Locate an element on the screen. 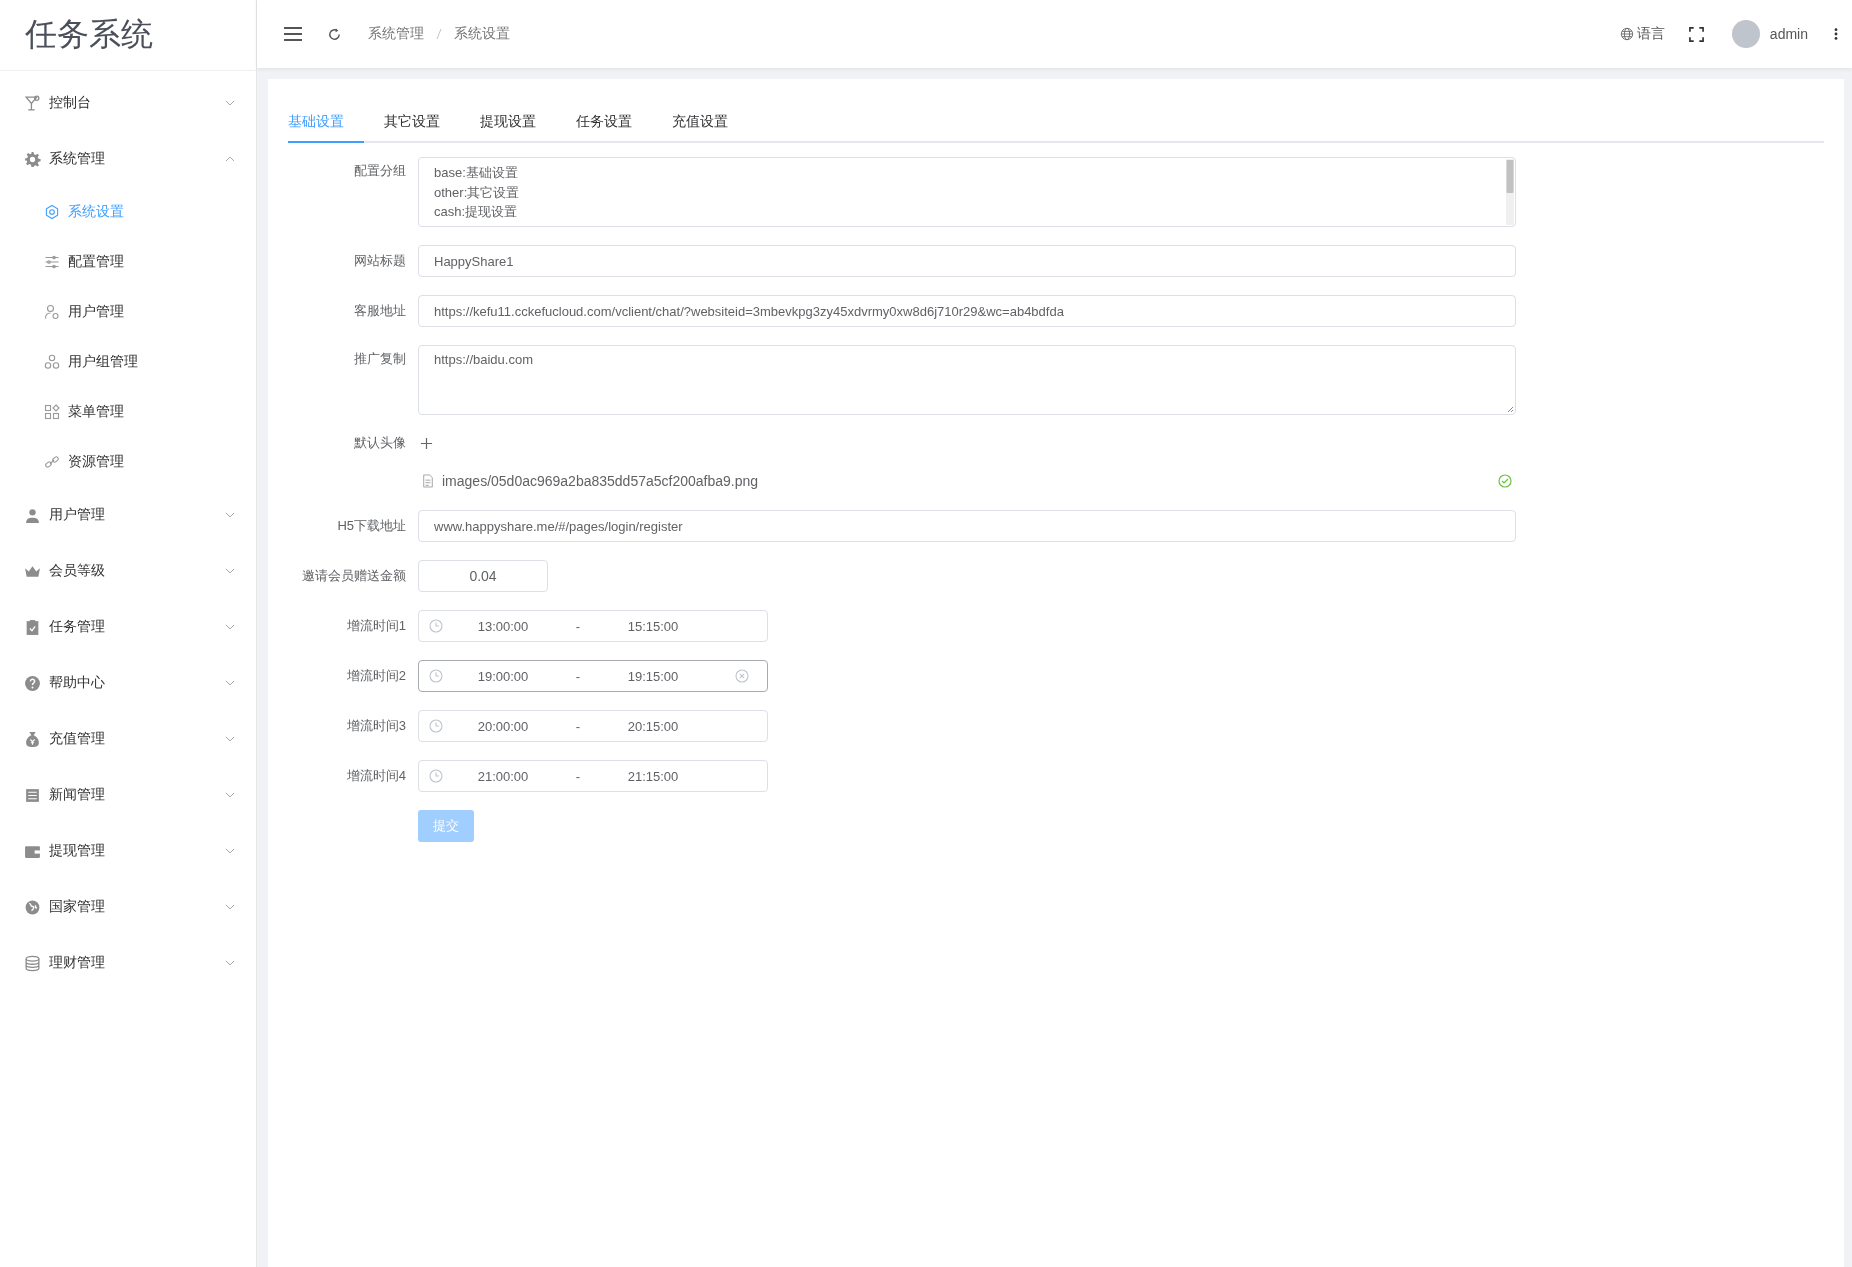 This screenshot has height=1267, width=1852. number-input: 0.04 is located at coordinates (483, 576).